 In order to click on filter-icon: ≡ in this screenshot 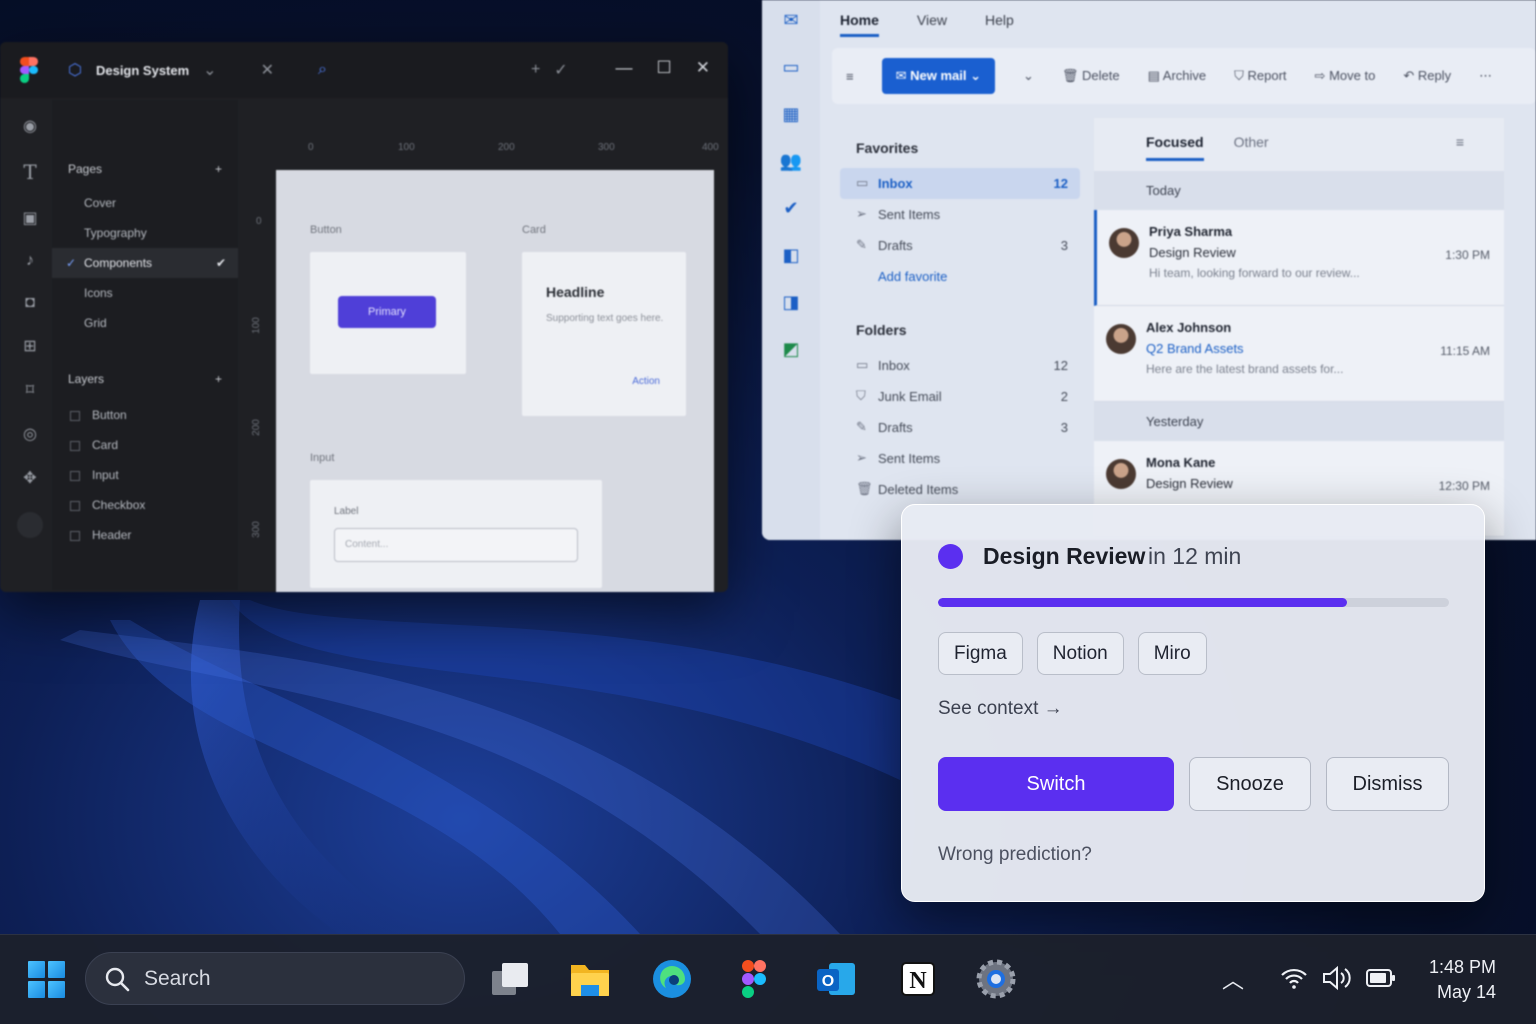, I will do `click(1460, 147)`.